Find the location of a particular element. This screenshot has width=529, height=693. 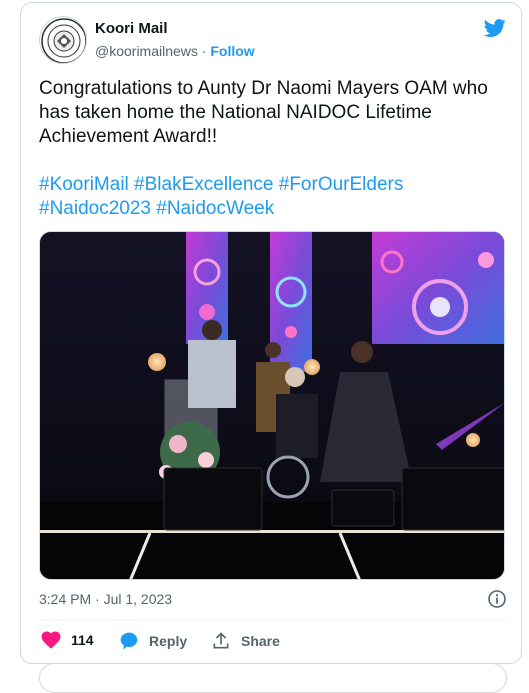

tweet-actions: 114 Reply Share is located at coordinates (273, 642).